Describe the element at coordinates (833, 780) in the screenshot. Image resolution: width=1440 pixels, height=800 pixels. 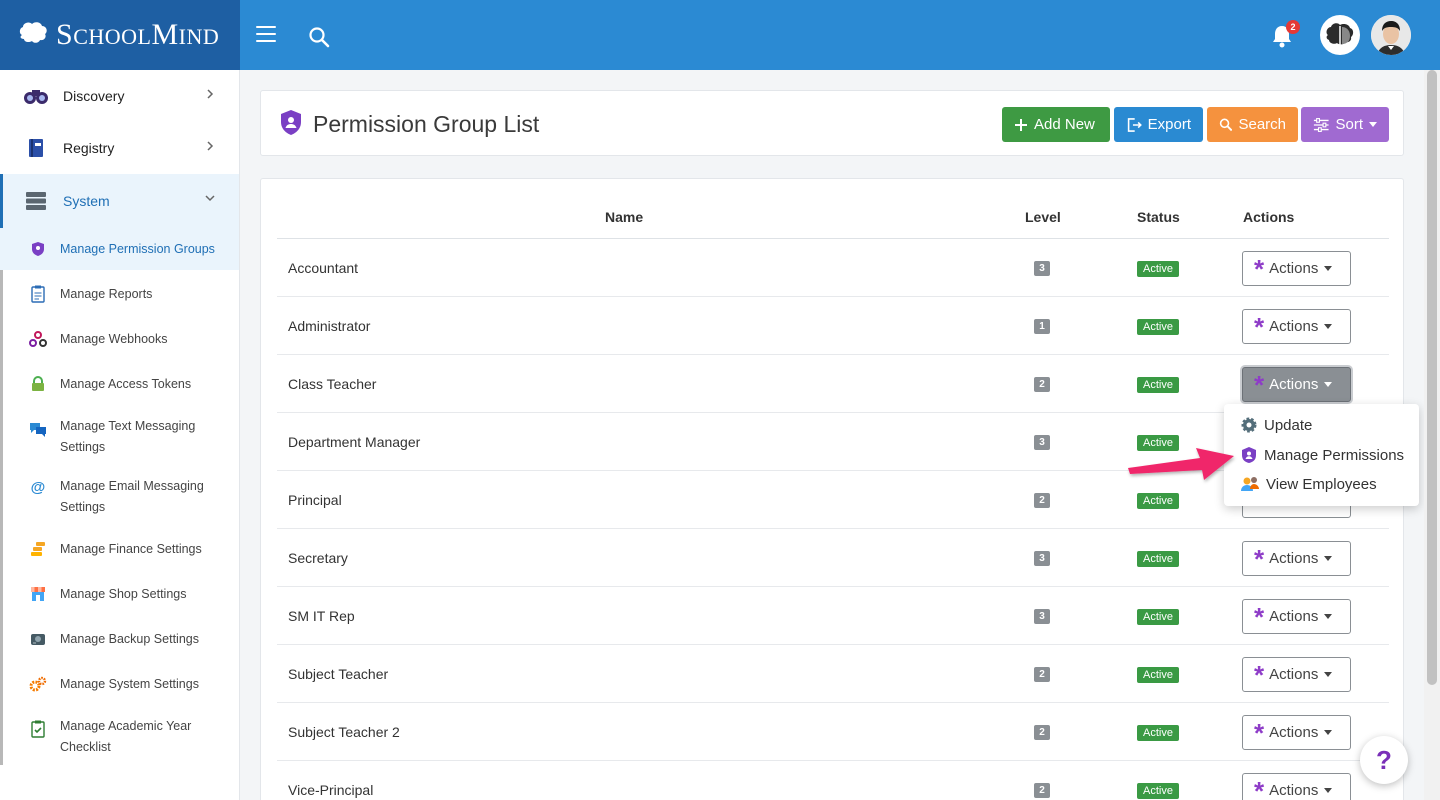
I see `table-row: Vice-Principal 2 Active * Actions` at that location.